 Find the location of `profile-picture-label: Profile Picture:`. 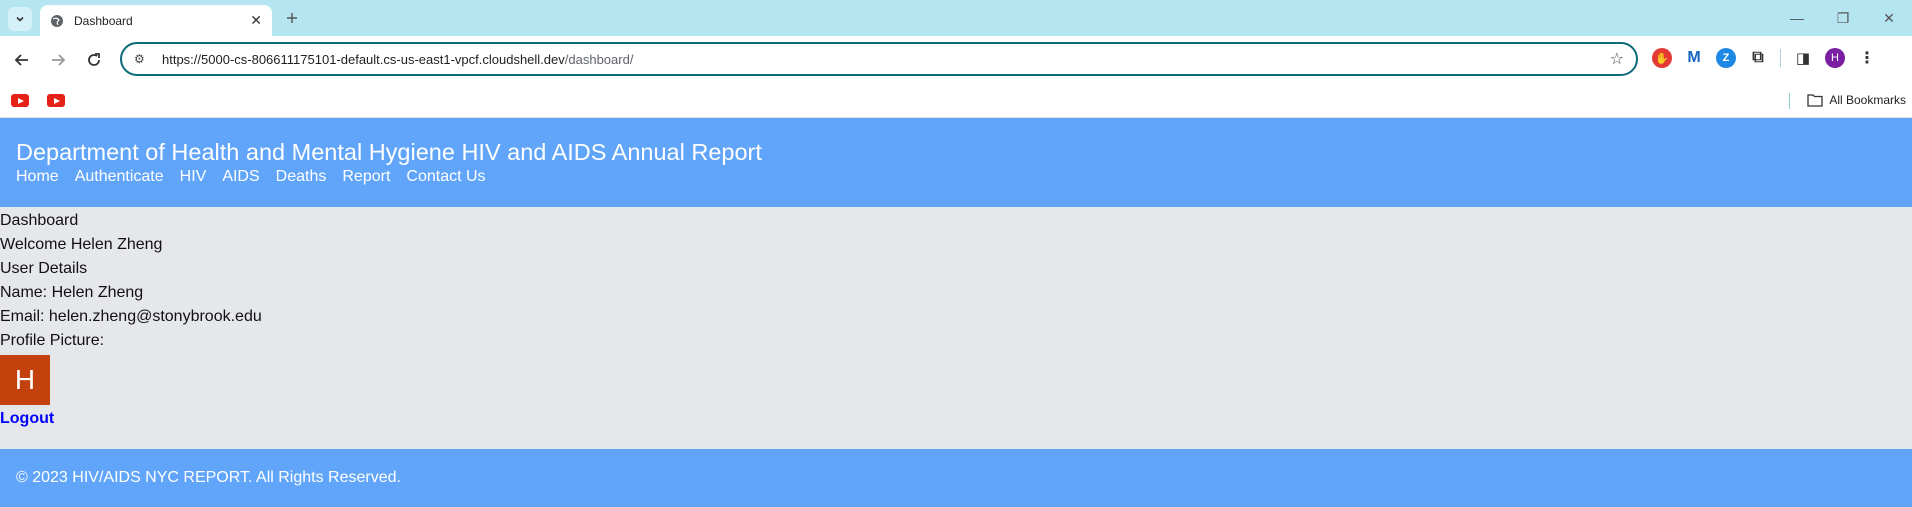

profile-picture-label: Profile Picture: is located at coordinates (52, 340).